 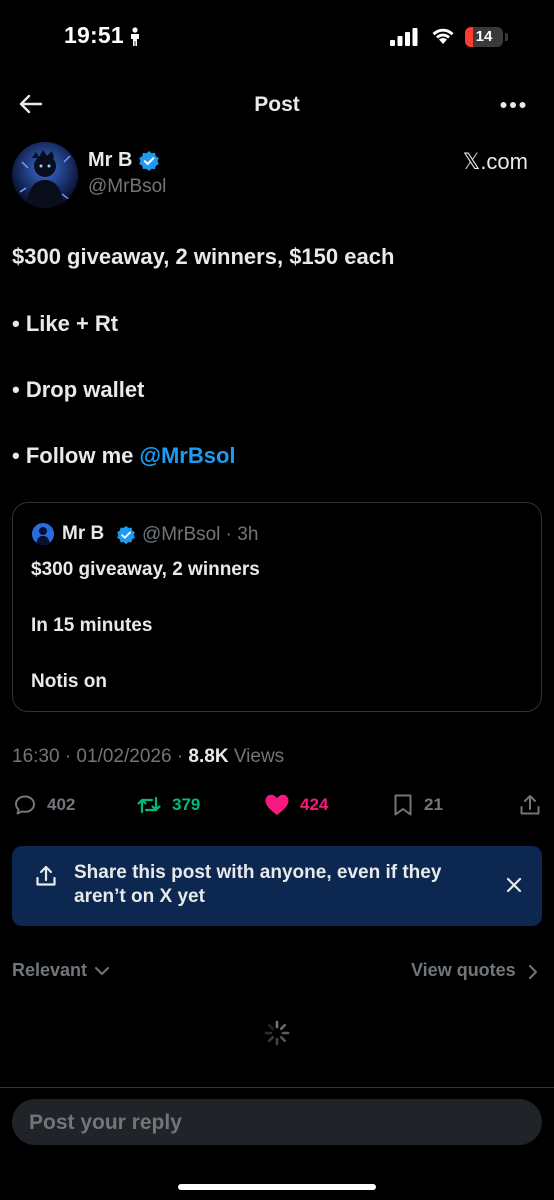 What do you see at coordinates (83, 533) in the screenshot?
I see `quoted-author-name: Mr B` at bounding box center [83, 533].